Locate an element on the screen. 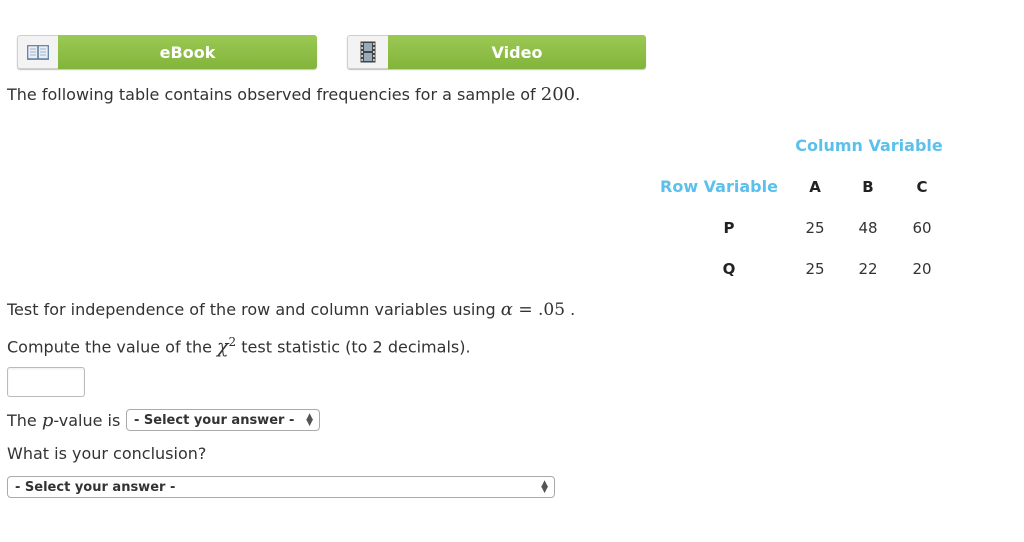 The height and width of the screenshot is (542, 1024). film-icon is located at coordinates (367, 52).